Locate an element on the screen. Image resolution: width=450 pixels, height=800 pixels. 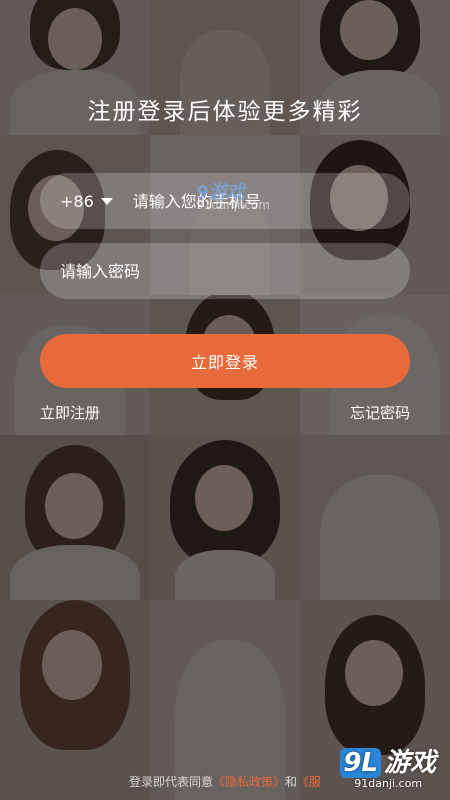
service-agreement-link: 《服 is located at coordinates (309, 782).